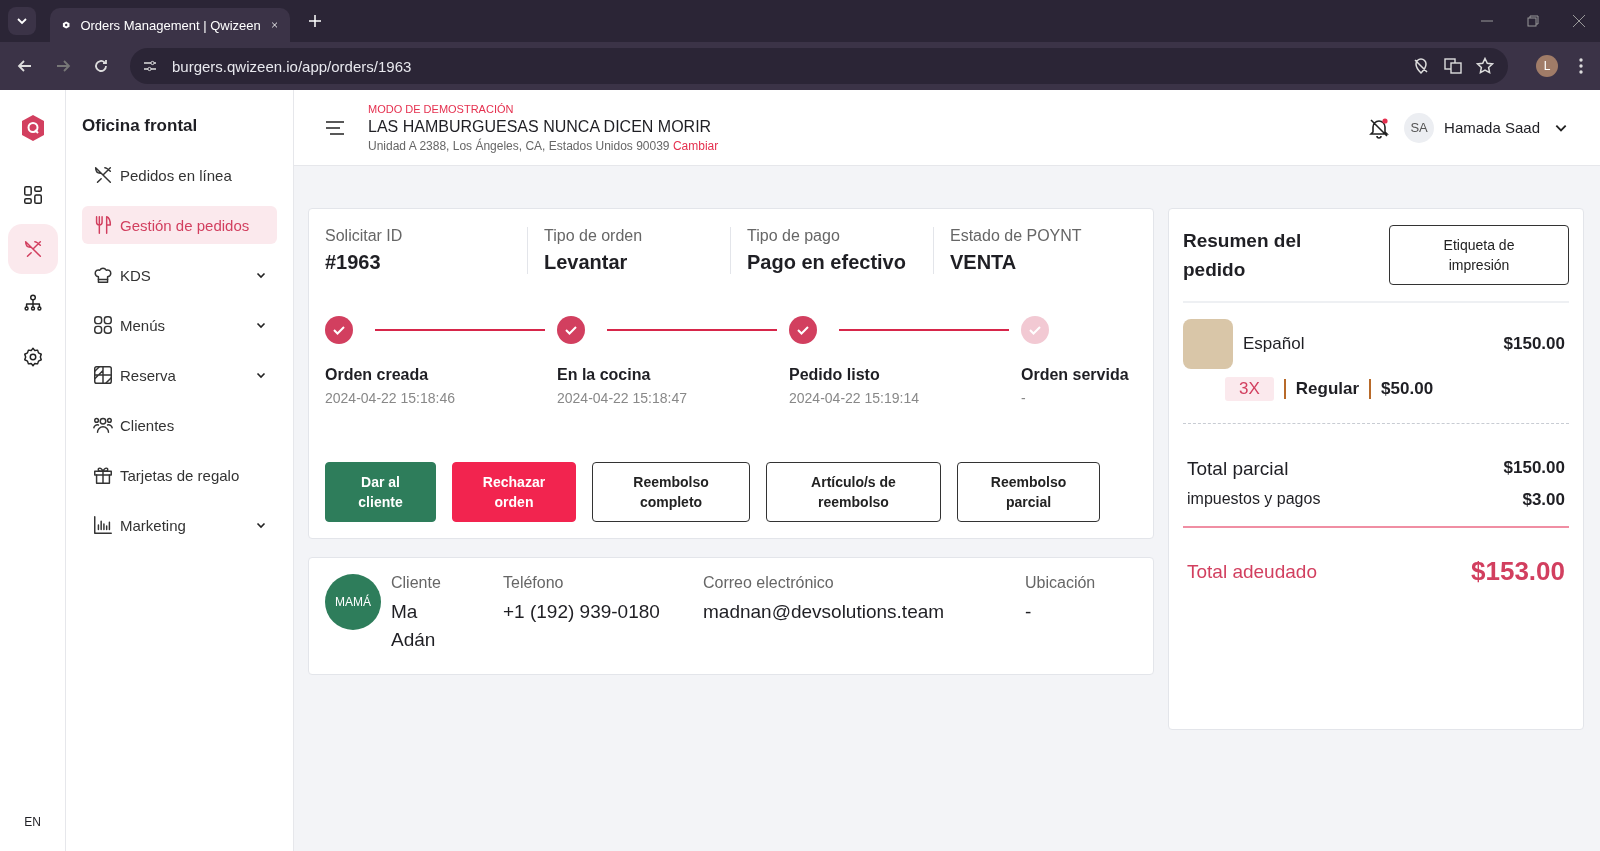 This screenshot has height=851, width=1600. What do you see at coordinates (1243, 255) in the screenshot?
I see `summary-title: Resumen del pedido` at bounding box center [1243, 255].